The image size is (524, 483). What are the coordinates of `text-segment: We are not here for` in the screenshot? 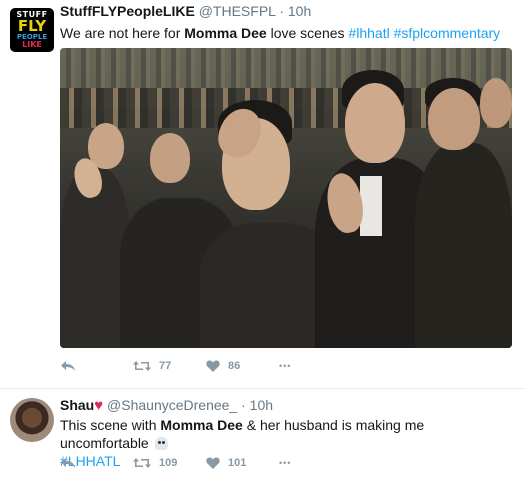 It's located at (122, 33).